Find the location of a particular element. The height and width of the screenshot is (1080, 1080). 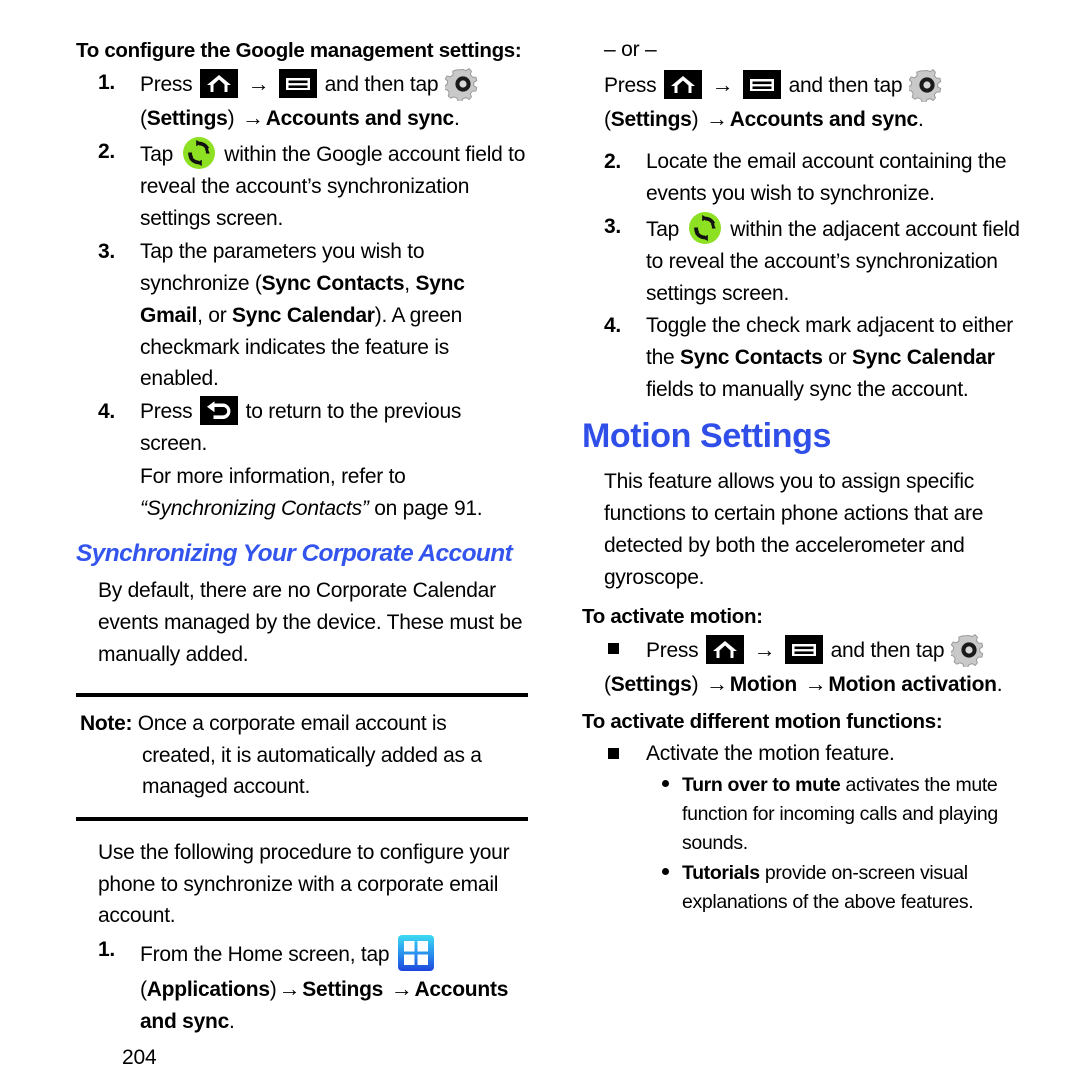

step-number: 4. is located at coordinates (107, 412).